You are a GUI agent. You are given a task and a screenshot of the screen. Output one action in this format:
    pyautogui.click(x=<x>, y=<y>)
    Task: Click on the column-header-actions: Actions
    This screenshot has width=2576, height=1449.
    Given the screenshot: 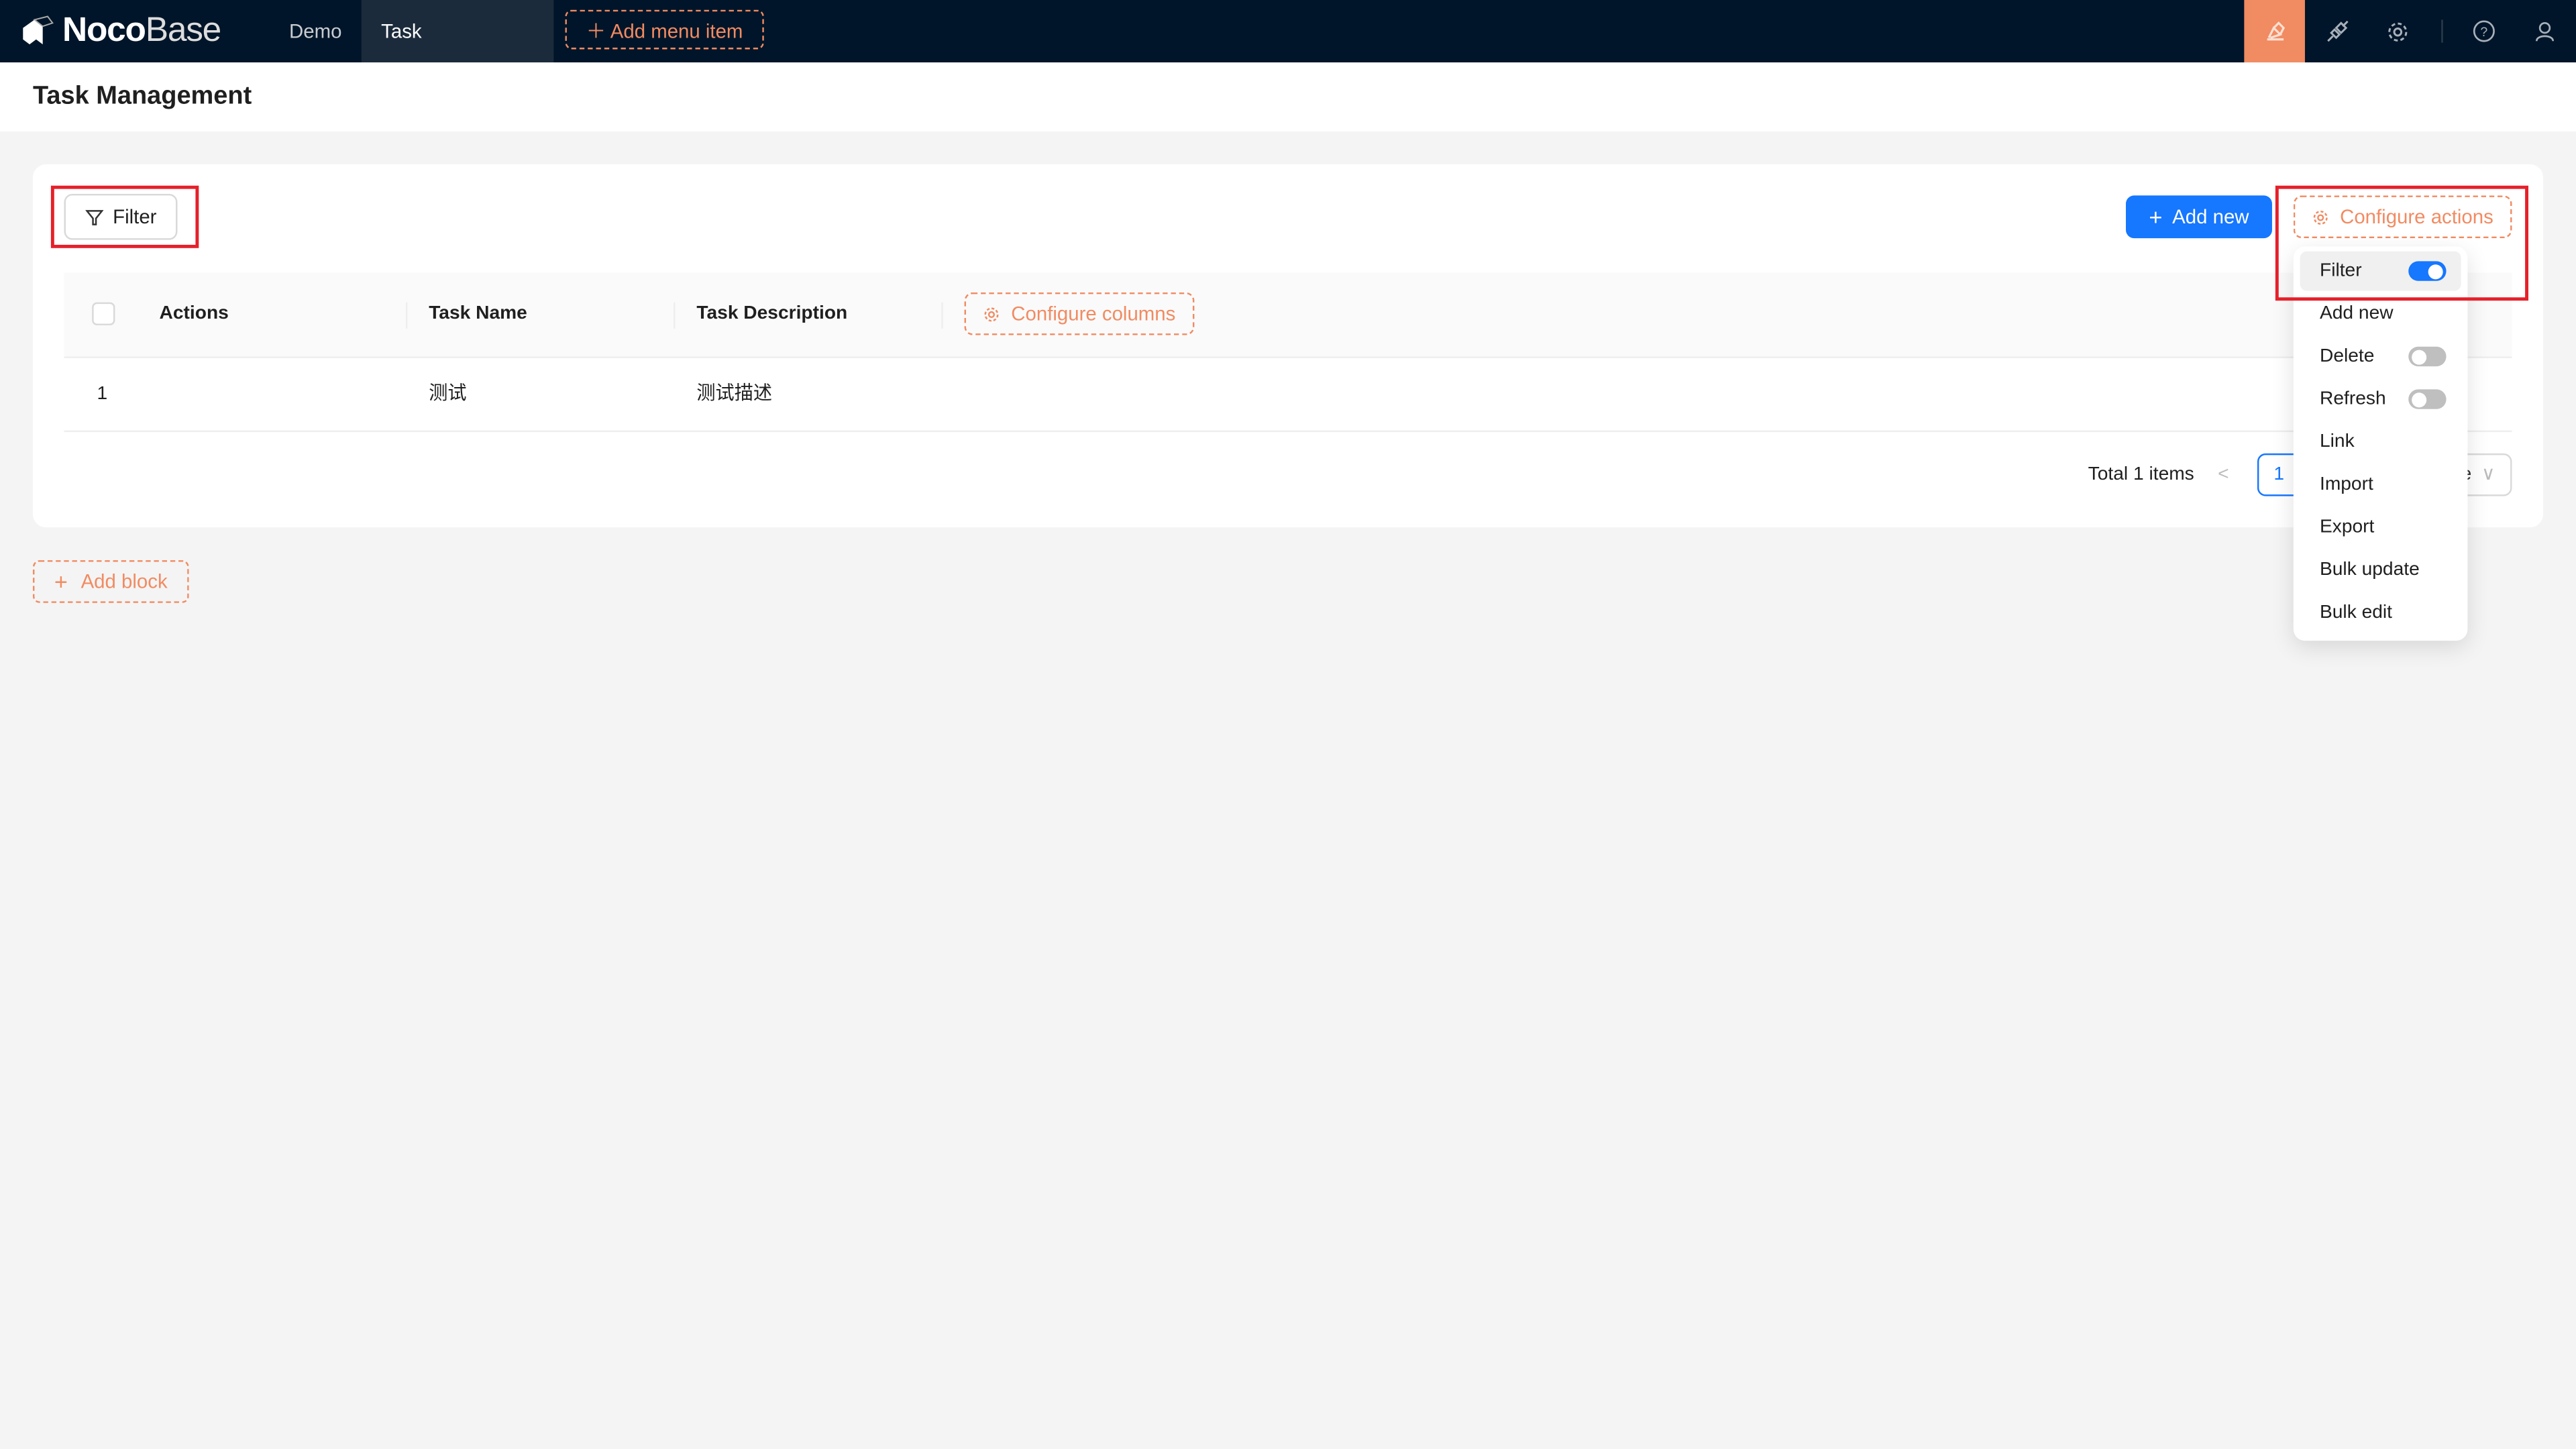 What is the action you would take?
    pyautogui.click(x=194, y=314)
    